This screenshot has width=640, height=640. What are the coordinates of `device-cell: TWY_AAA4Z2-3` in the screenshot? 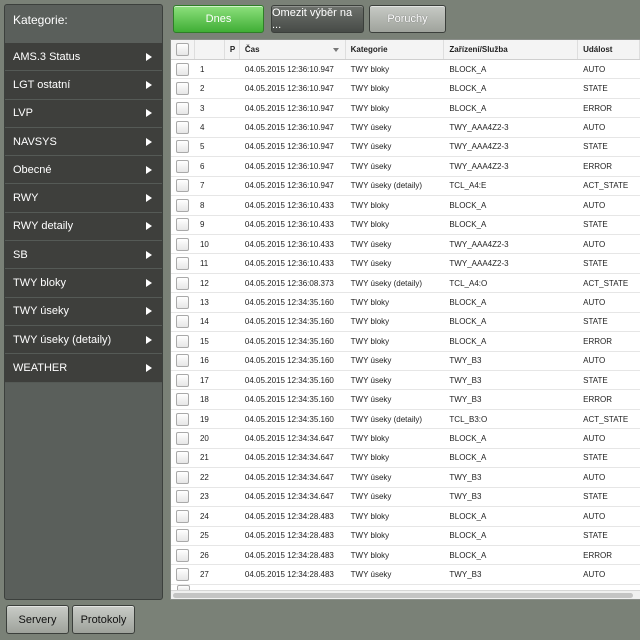 It's located at (479, 264).